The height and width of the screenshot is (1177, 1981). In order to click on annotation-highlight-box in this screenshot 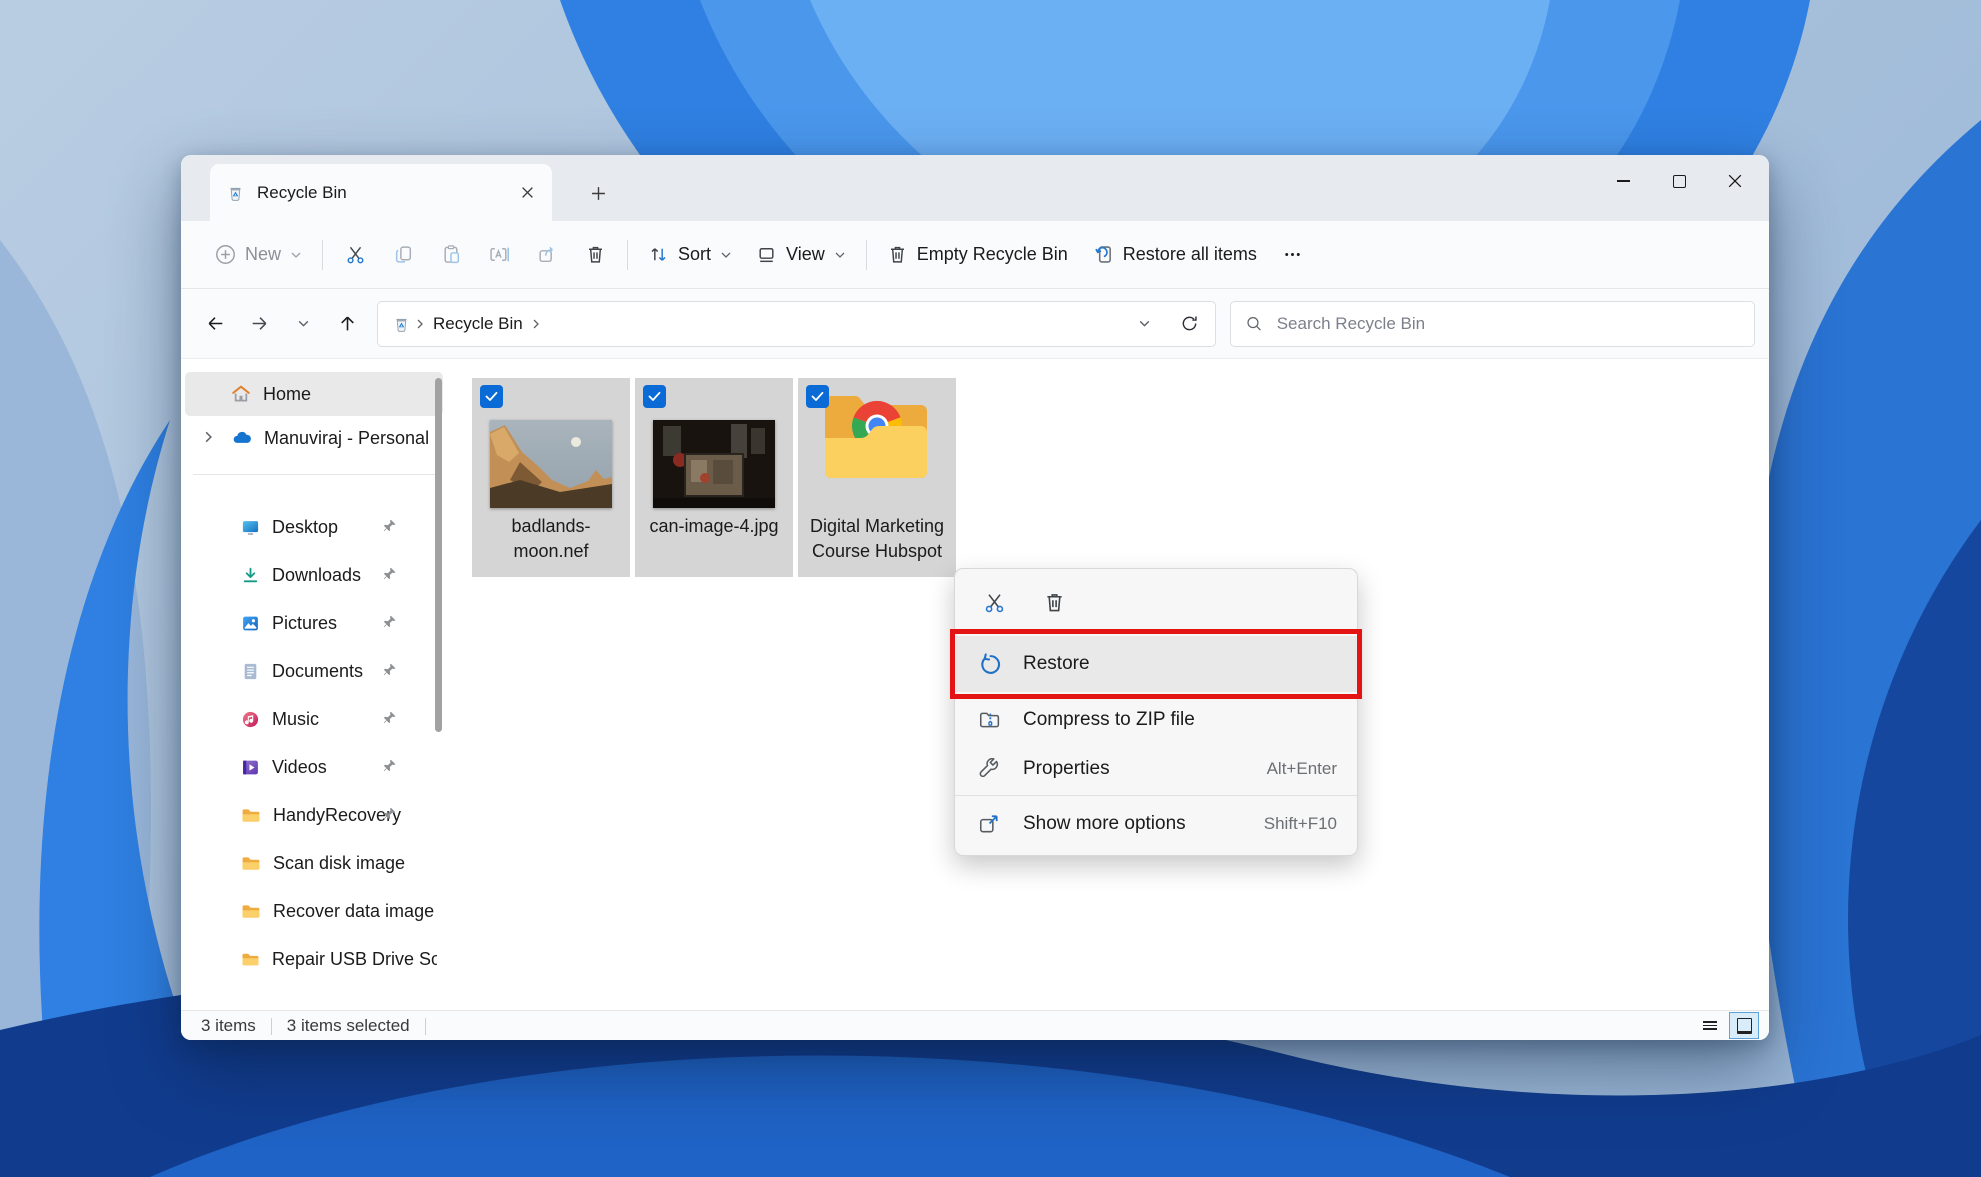, I will do `click(1156, 664)`.